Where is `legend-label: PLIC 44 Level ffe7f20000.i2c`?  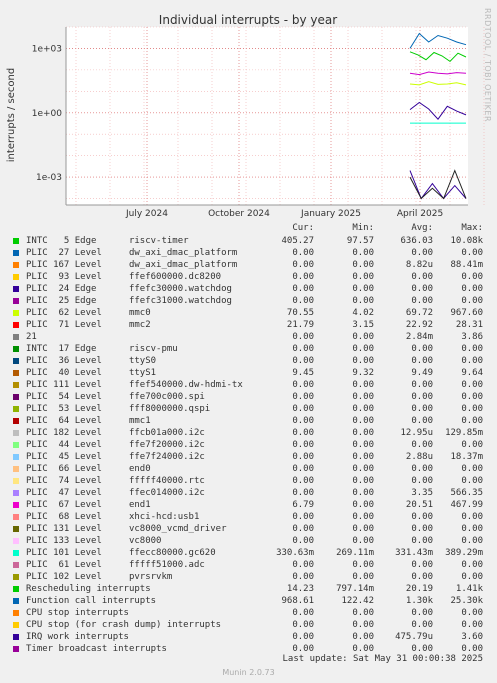 legend-label: PLIC 44 Level ffe7f20000.i2c is located at coordinates (115, 445).